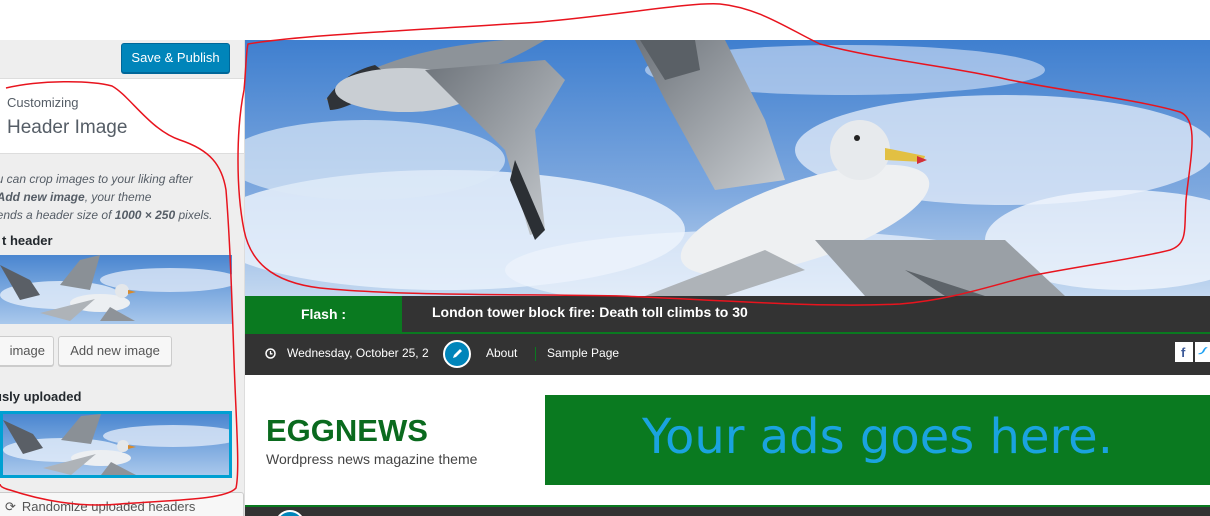 Image resolution: width=1210 pixels, height=516 pixels. I want to click on section-name: Header Image, so click(67, 127).